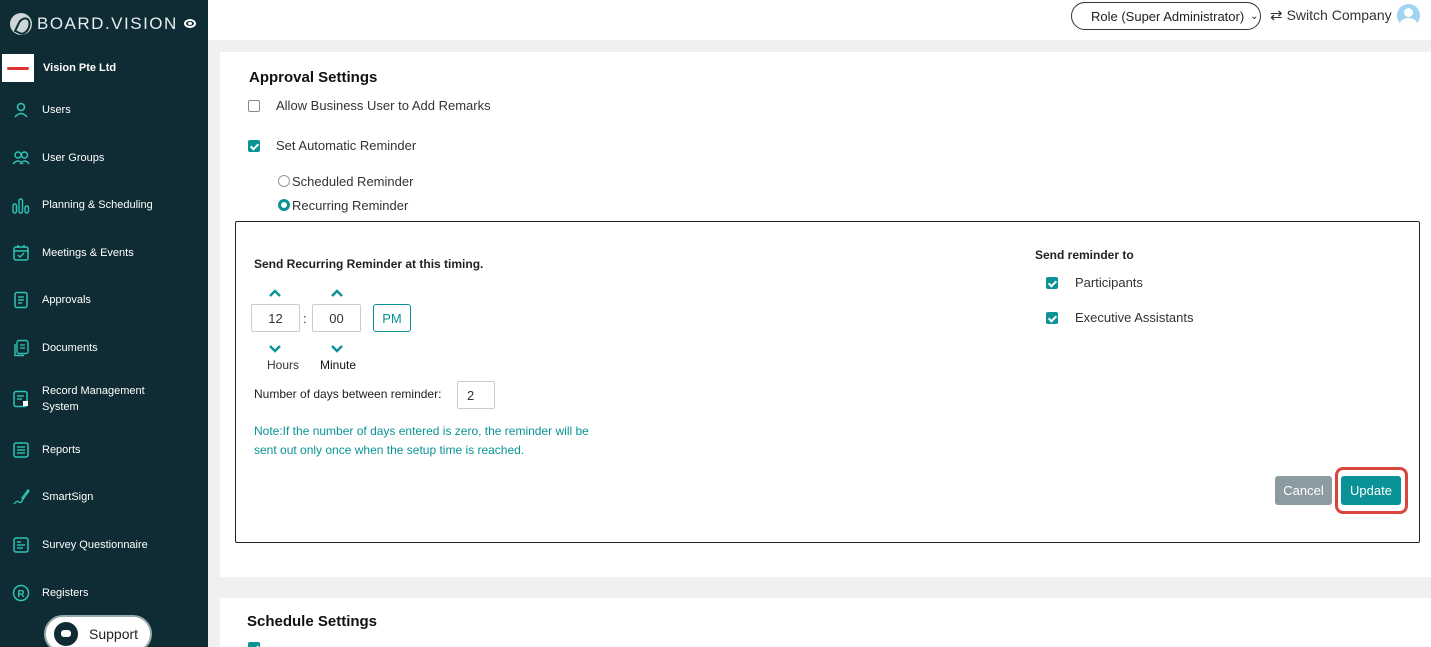 Image resolution: width=1431 pixels, height=647 pixels. What do you see at coordinates (97, 205) in the screenshot?
I see `sidebar-item-label: Planning & Scheduling` at bounding box center [97, 205].